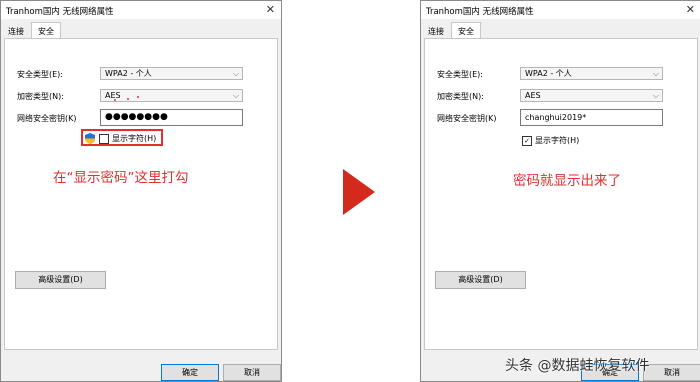 The height and width of the screenshot is (382, 700). Describe the element at coordinates (122, 137) in the screenshot. I see `highlight-box` at that location.